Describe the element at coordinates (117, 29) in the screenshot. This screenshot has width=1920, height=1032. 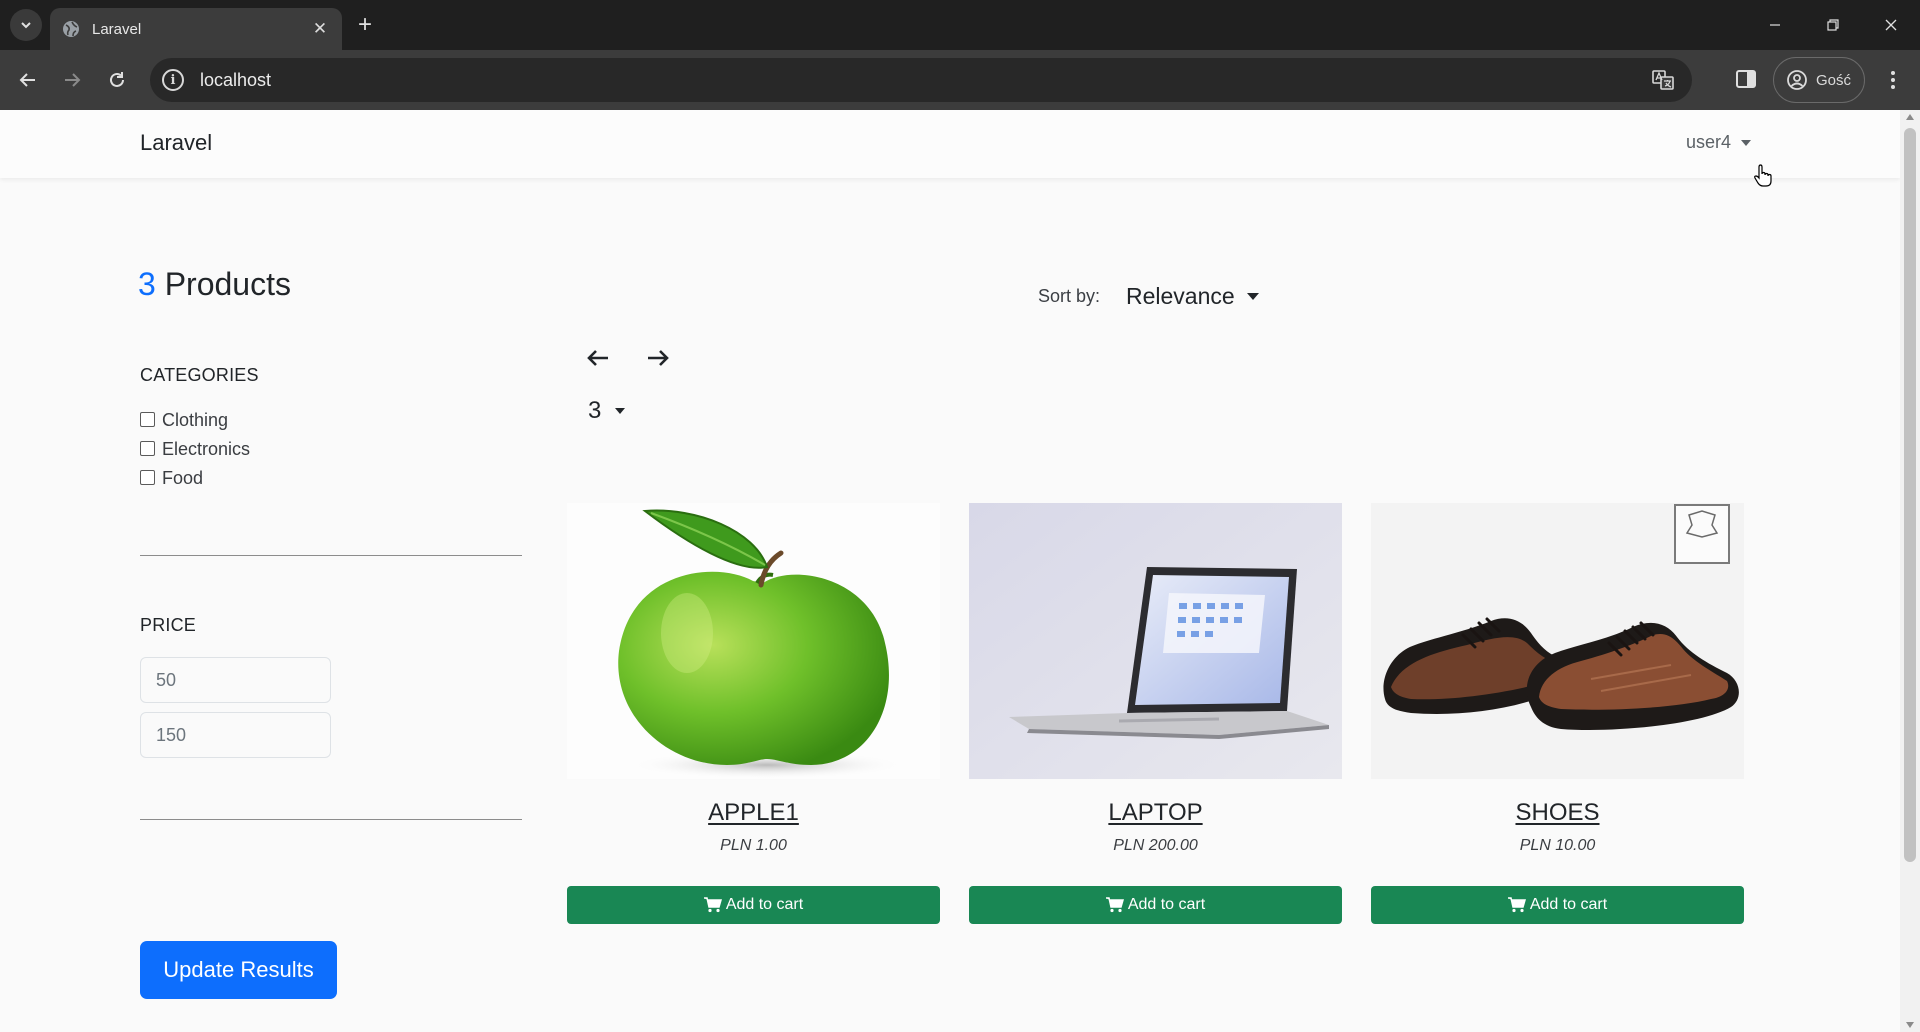
I see `tab-title: Laravel` at that location.